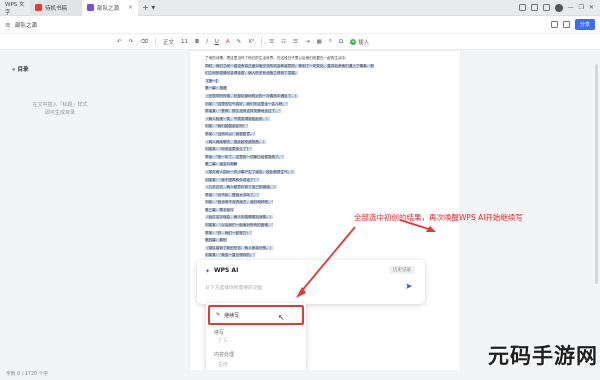 The height and width of the screenshot is (380, 600). Describe the element at coordinates (546, 7) in the screenshot. I see `notification-icon` at that location.